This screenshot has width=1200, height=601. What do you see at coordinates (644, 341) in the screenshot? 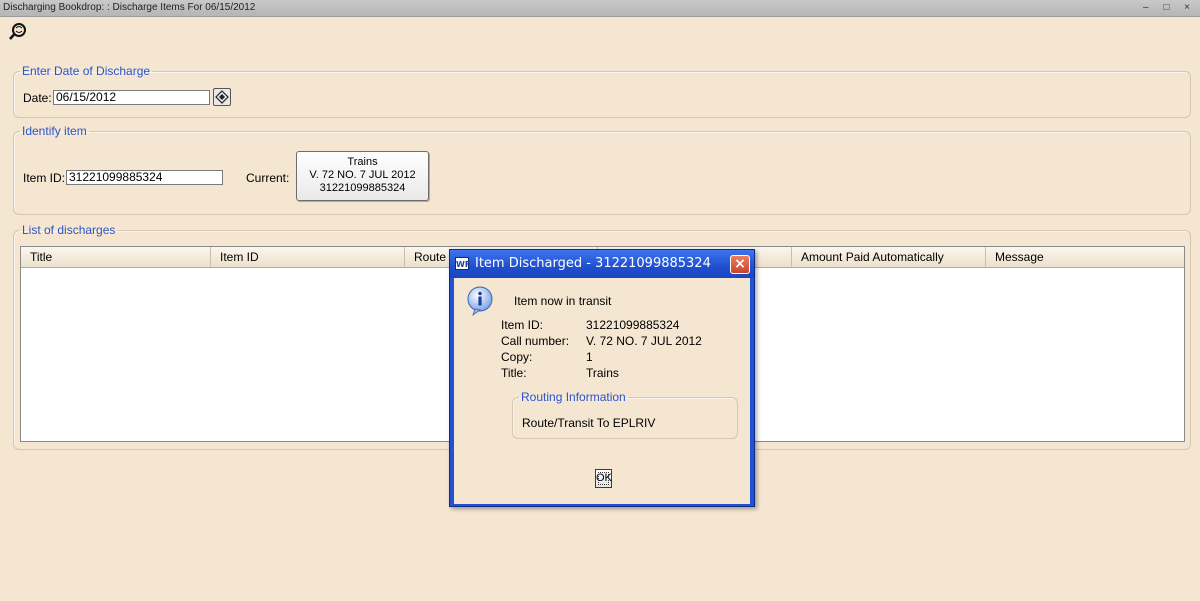
I see `field-value-call-number: V. 72 NO. 7 JUL 2012` at bounding box center [644, 341].